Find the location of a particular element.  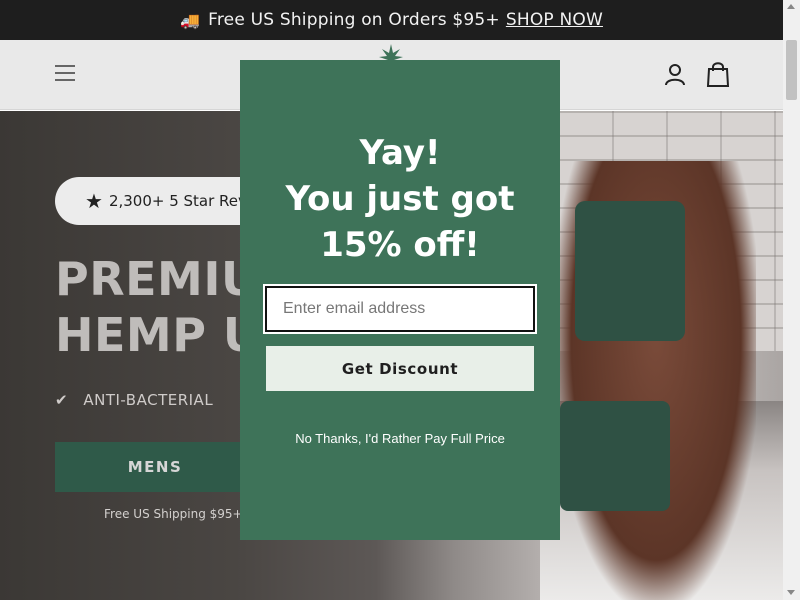

popup-heading: Yay! You just got 15% off! is located at coordinates (400, 199).